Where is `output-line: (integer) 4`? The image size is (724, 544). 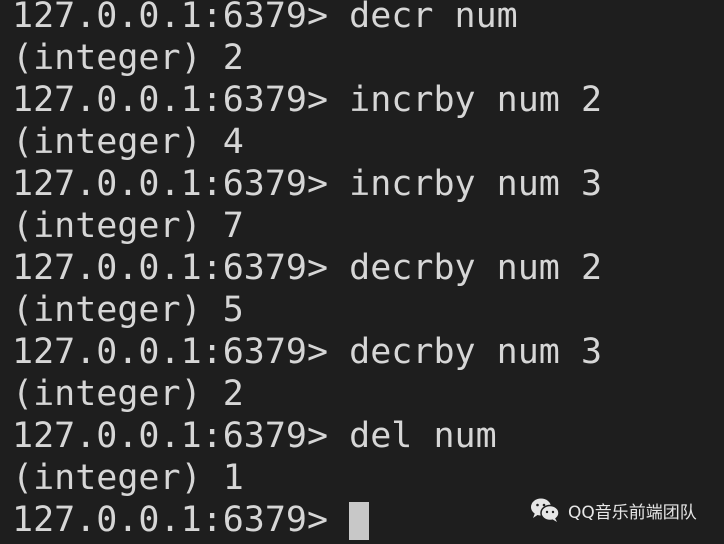
output-line: (integer) 4 is located at coordinates (307, 142).